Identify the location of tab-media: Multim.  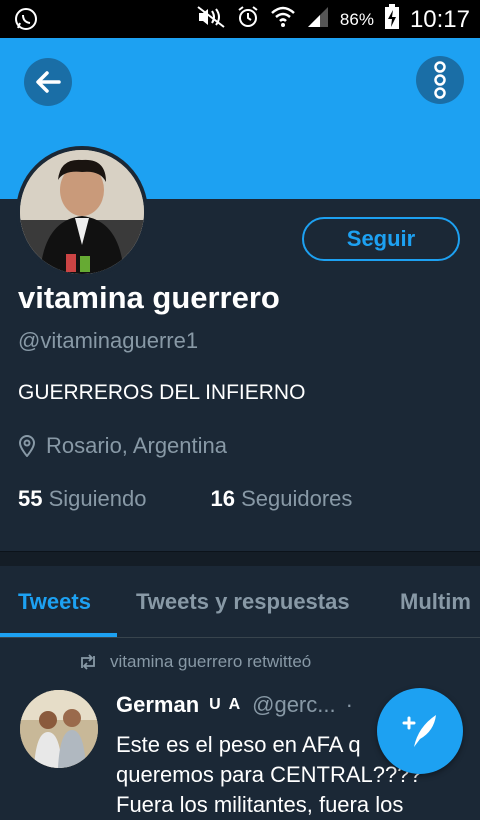
(435, 602).